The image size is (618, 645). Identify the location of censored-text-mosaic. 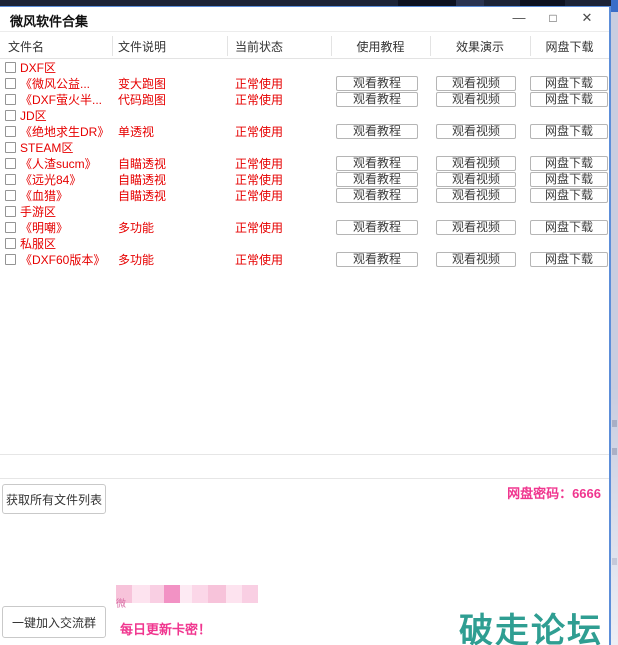
(187, 594).